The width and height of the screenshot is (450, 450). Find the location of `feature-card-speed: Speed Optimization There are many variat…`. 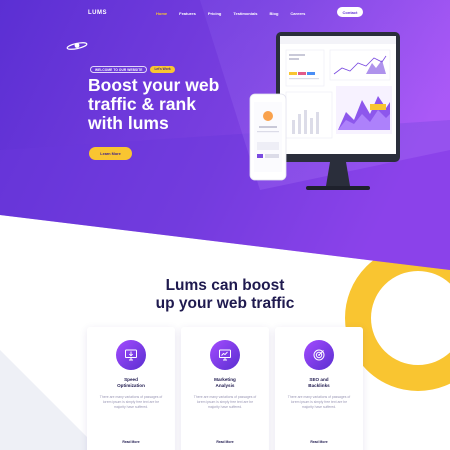

feature-card-speed: Speed Optimization There are many variat… is located at coordinates (131, 388).